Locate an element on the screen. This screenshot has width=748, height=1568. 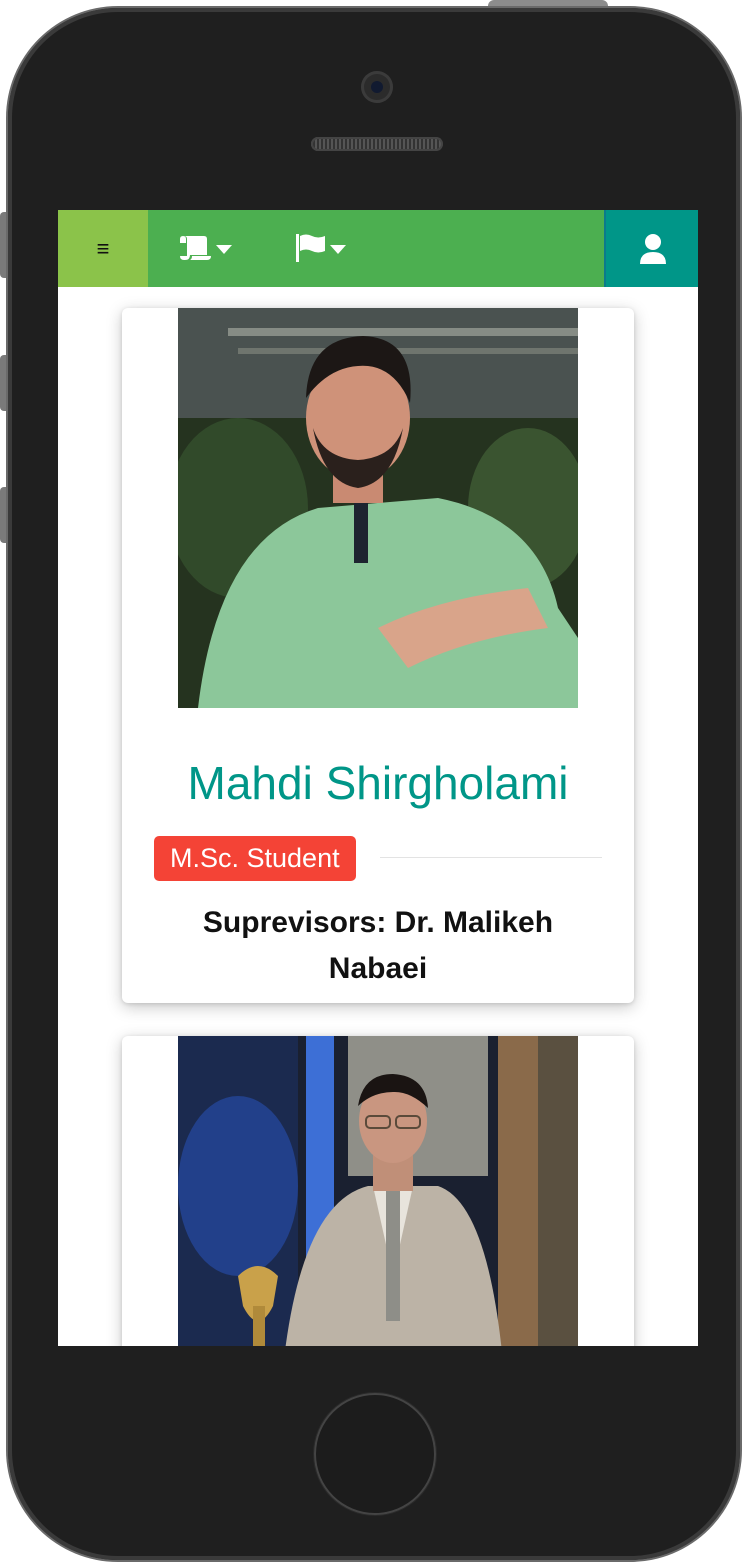
user-icon is located at coordinates (653, 248).